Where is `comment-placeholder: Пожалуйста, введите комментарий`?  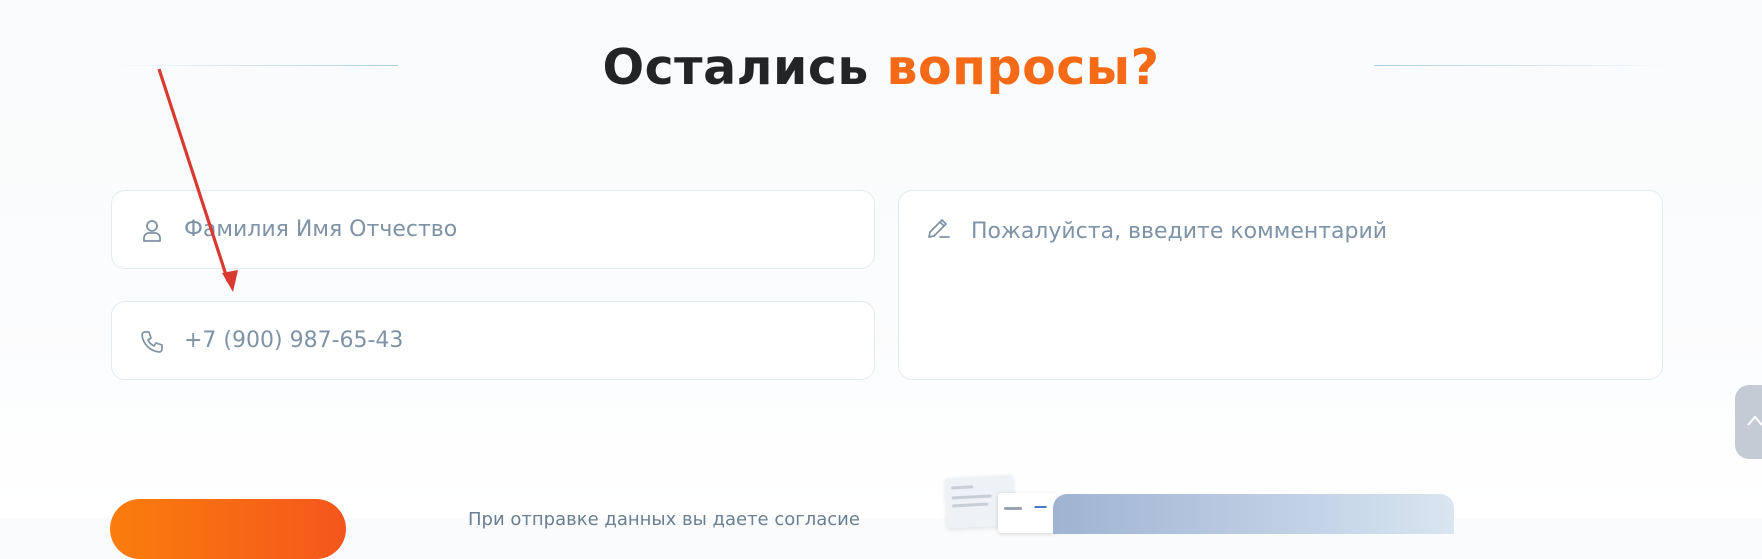
comment-placeholder: Пожалуйста, введите комментарий is located at coordinates (1179, 231).